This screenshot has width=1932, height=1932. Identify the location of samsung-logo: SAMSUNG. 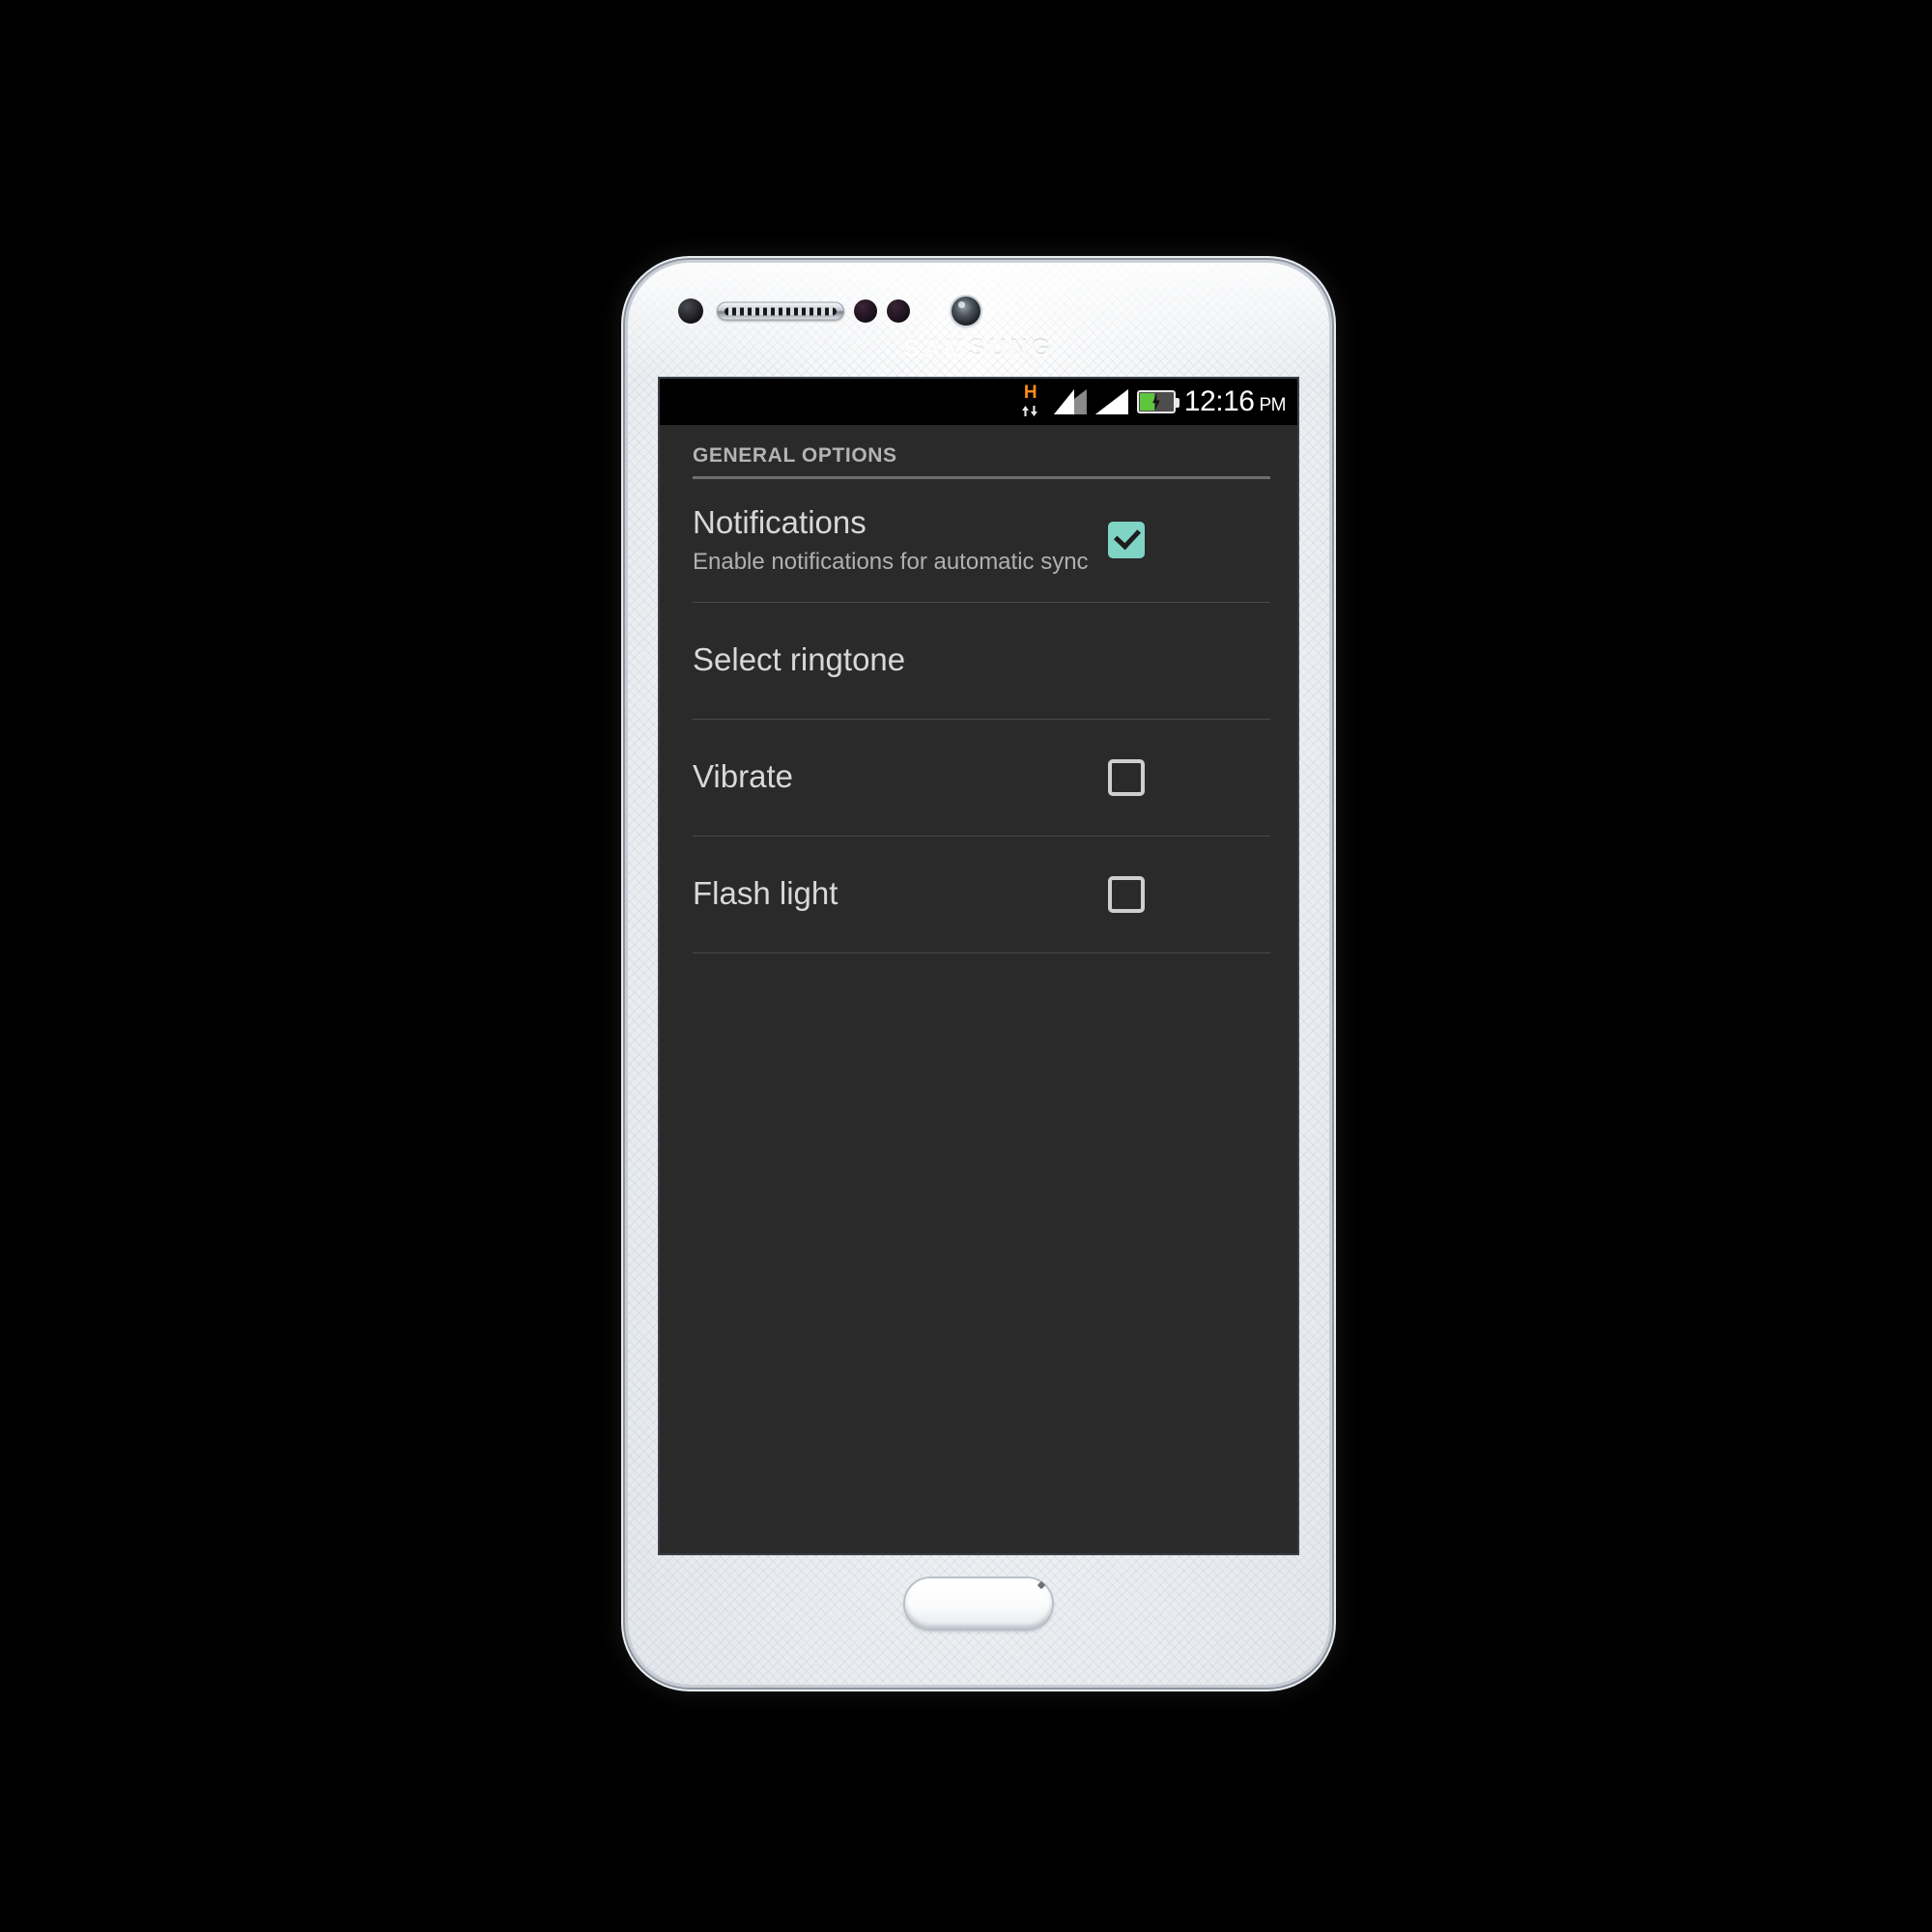
(978, 348).